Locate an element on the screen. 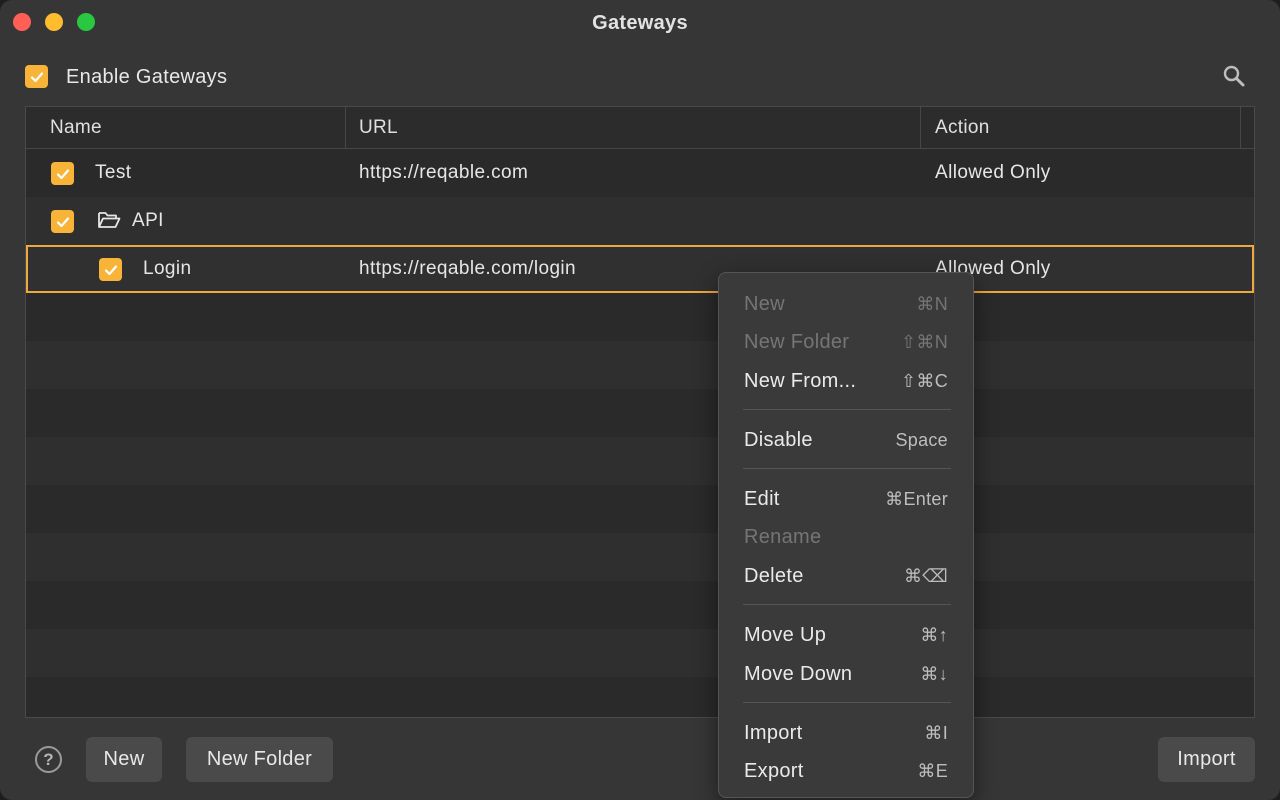 Image resolution: width=1280 pixels, height=800 pixels. menu-item-label: Rename is located at coordinates (783, 537).